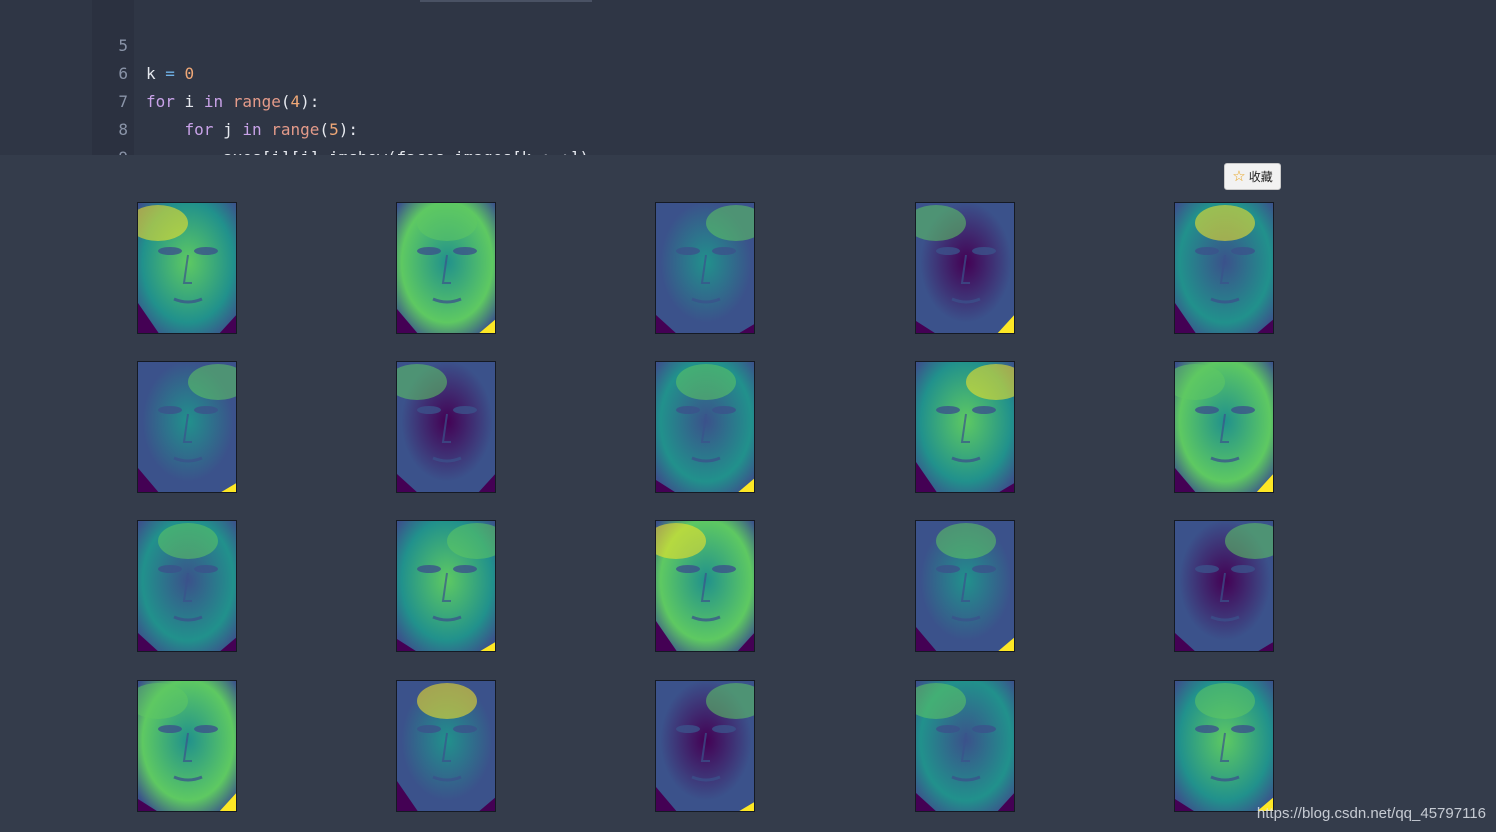 This screenshot has height=832, width=1496. What do you see at coordinates (123, 45) in the screenshot?
I see `line-number: 5` at bounding box center [123, 45].